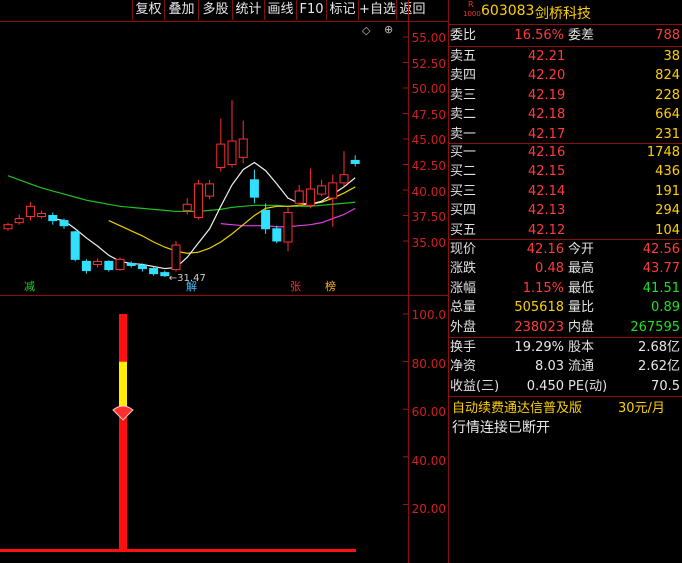  Describe the element at coordinates (366, 30) in the screenshot. I see `diamond-icon: ◇` at that location.